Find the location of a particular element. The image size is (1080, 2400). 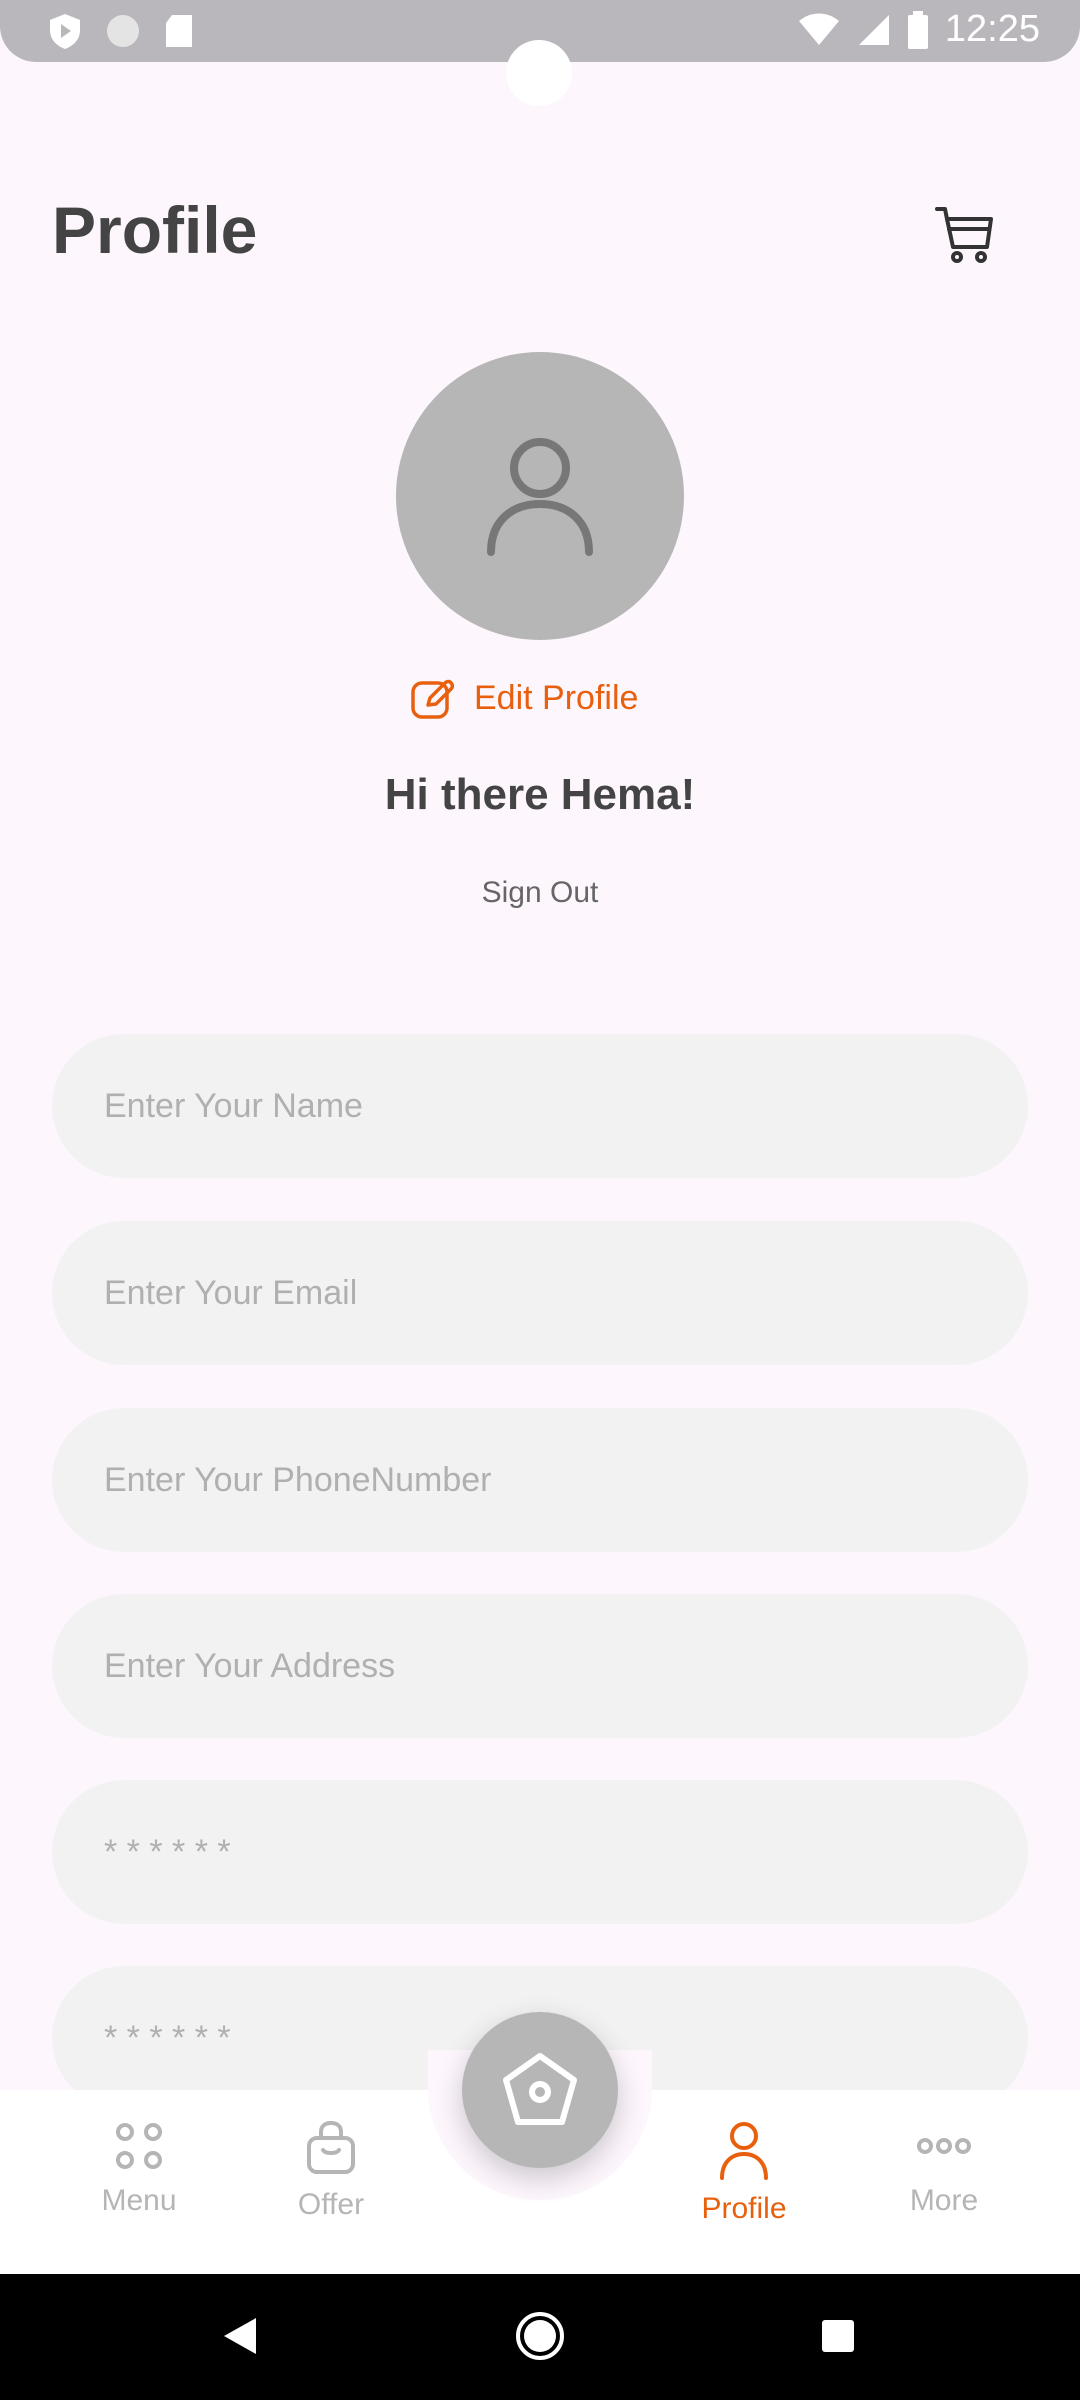

nav-label-more: More is located at coordinates (944, 2200).